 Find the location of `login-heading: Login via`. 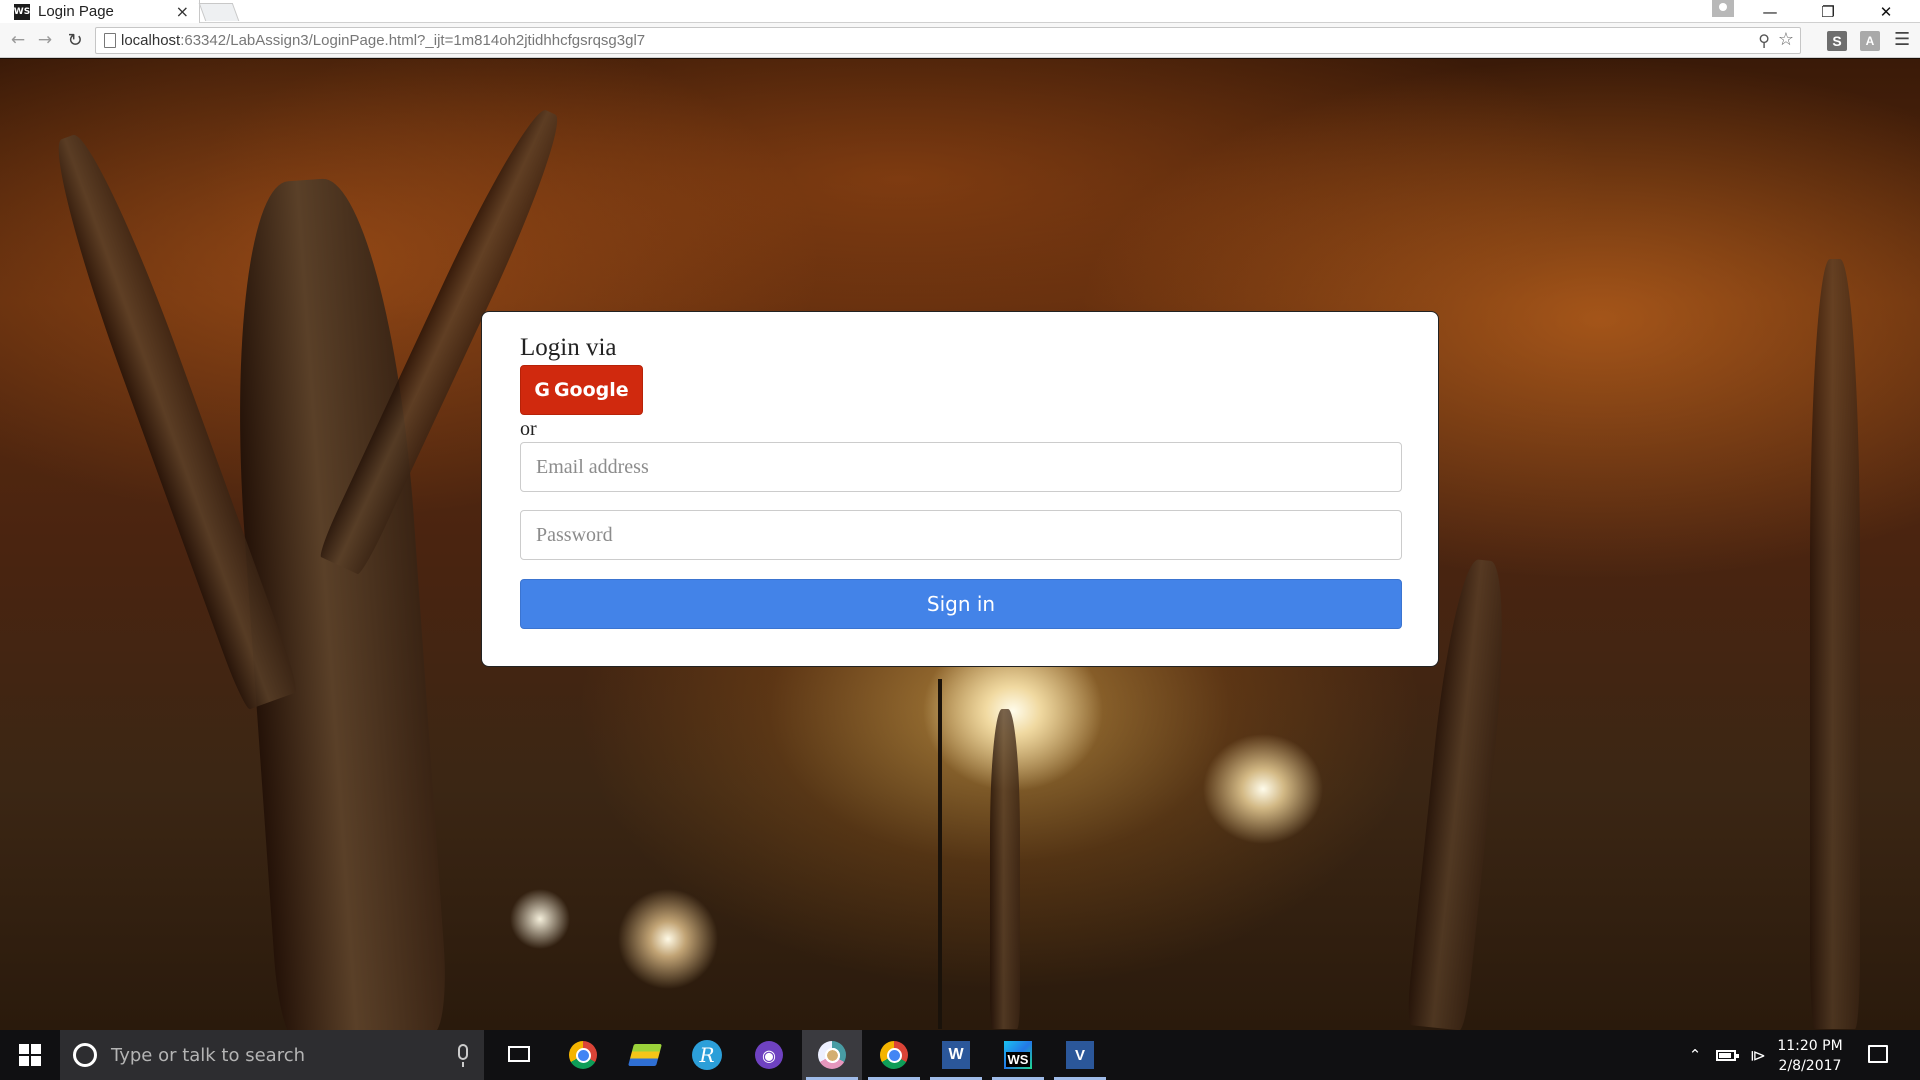

login-heading: Login via is located at coordinates (568, 347).